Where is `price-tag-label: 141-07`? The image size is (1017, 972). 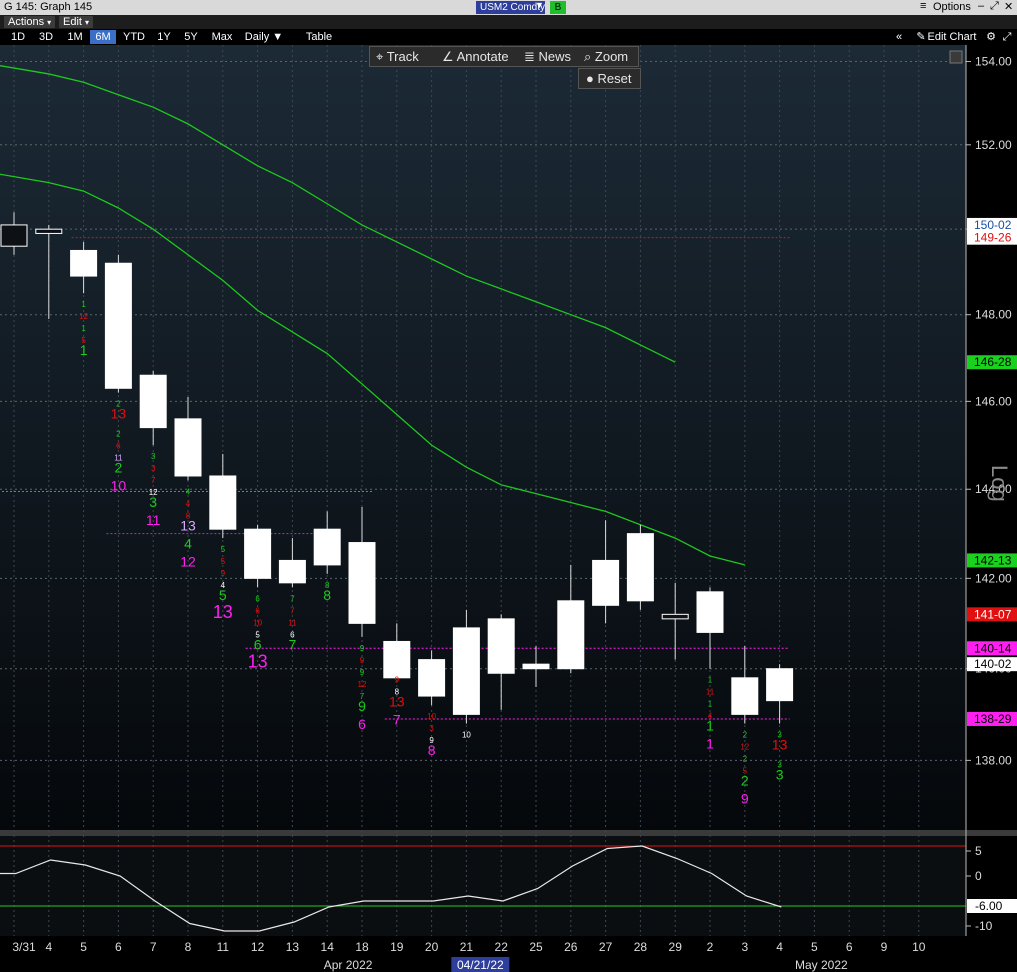
price-tag-label: 141-07 is located at coordinates (993, 614).